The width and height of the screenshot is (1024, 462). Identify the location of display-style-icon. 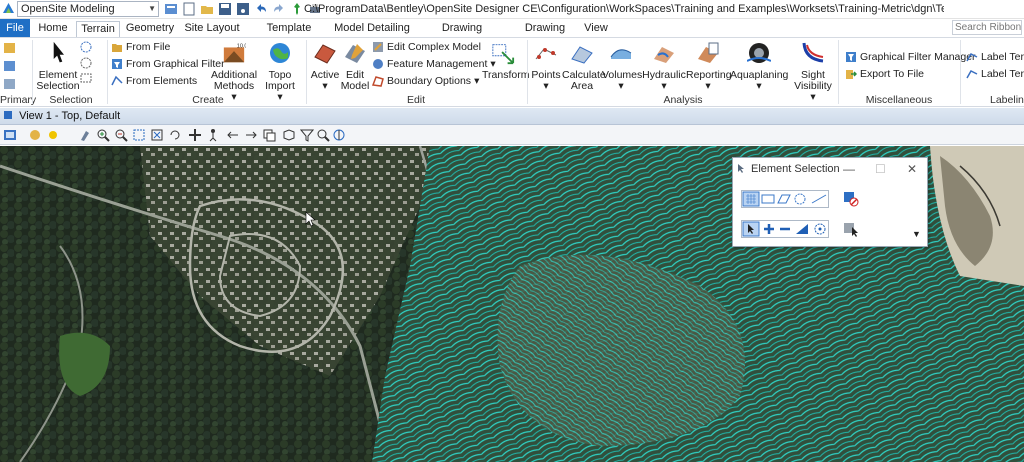
(35, 135).